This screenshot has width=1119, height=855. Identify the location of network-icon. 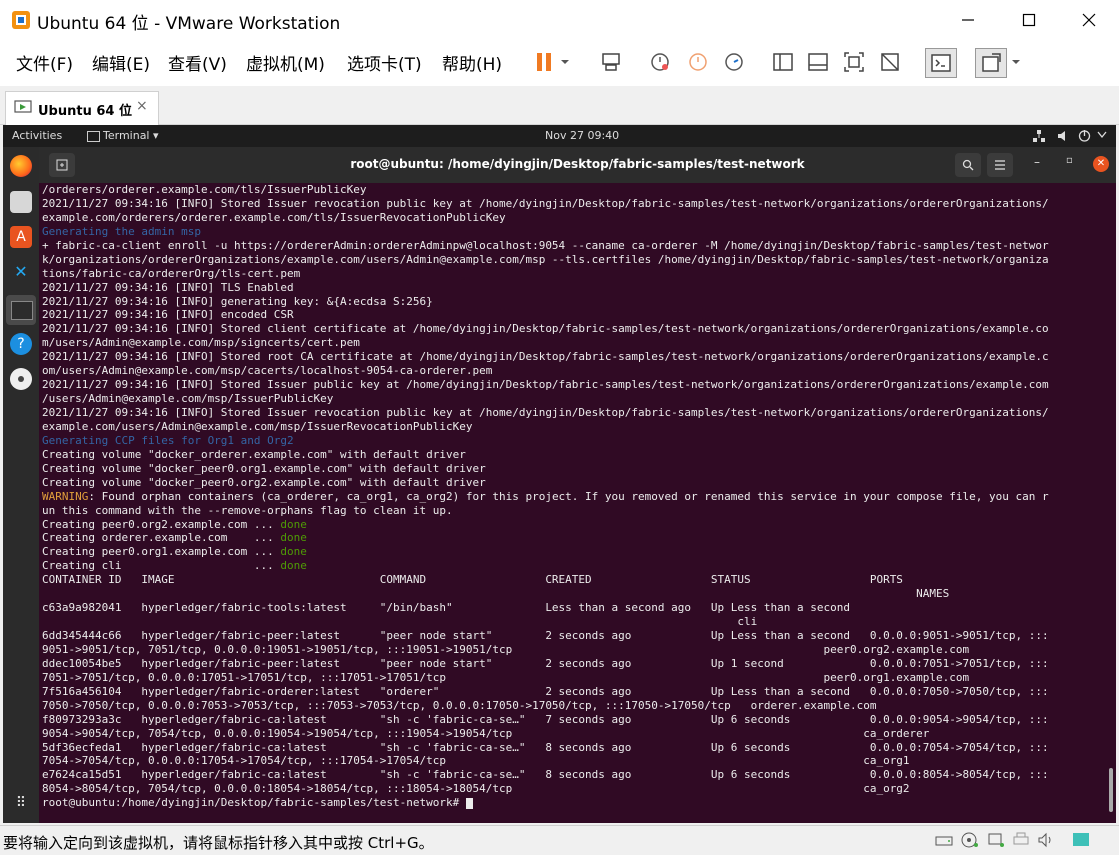
(1039, 136).